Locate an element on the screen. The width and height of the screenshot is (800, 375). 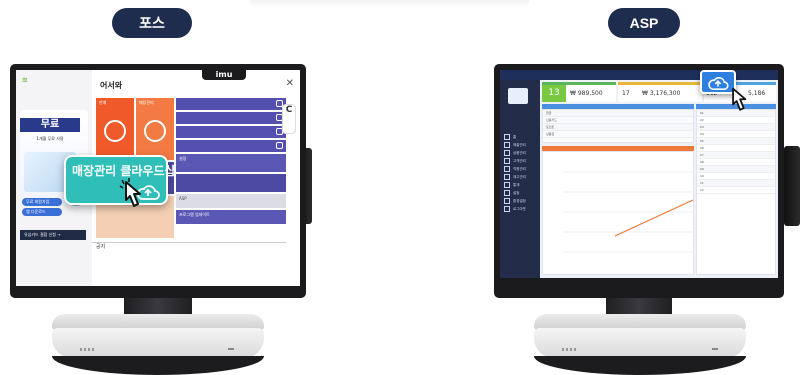
sales-line-chart is located at coordinates (628, 212).